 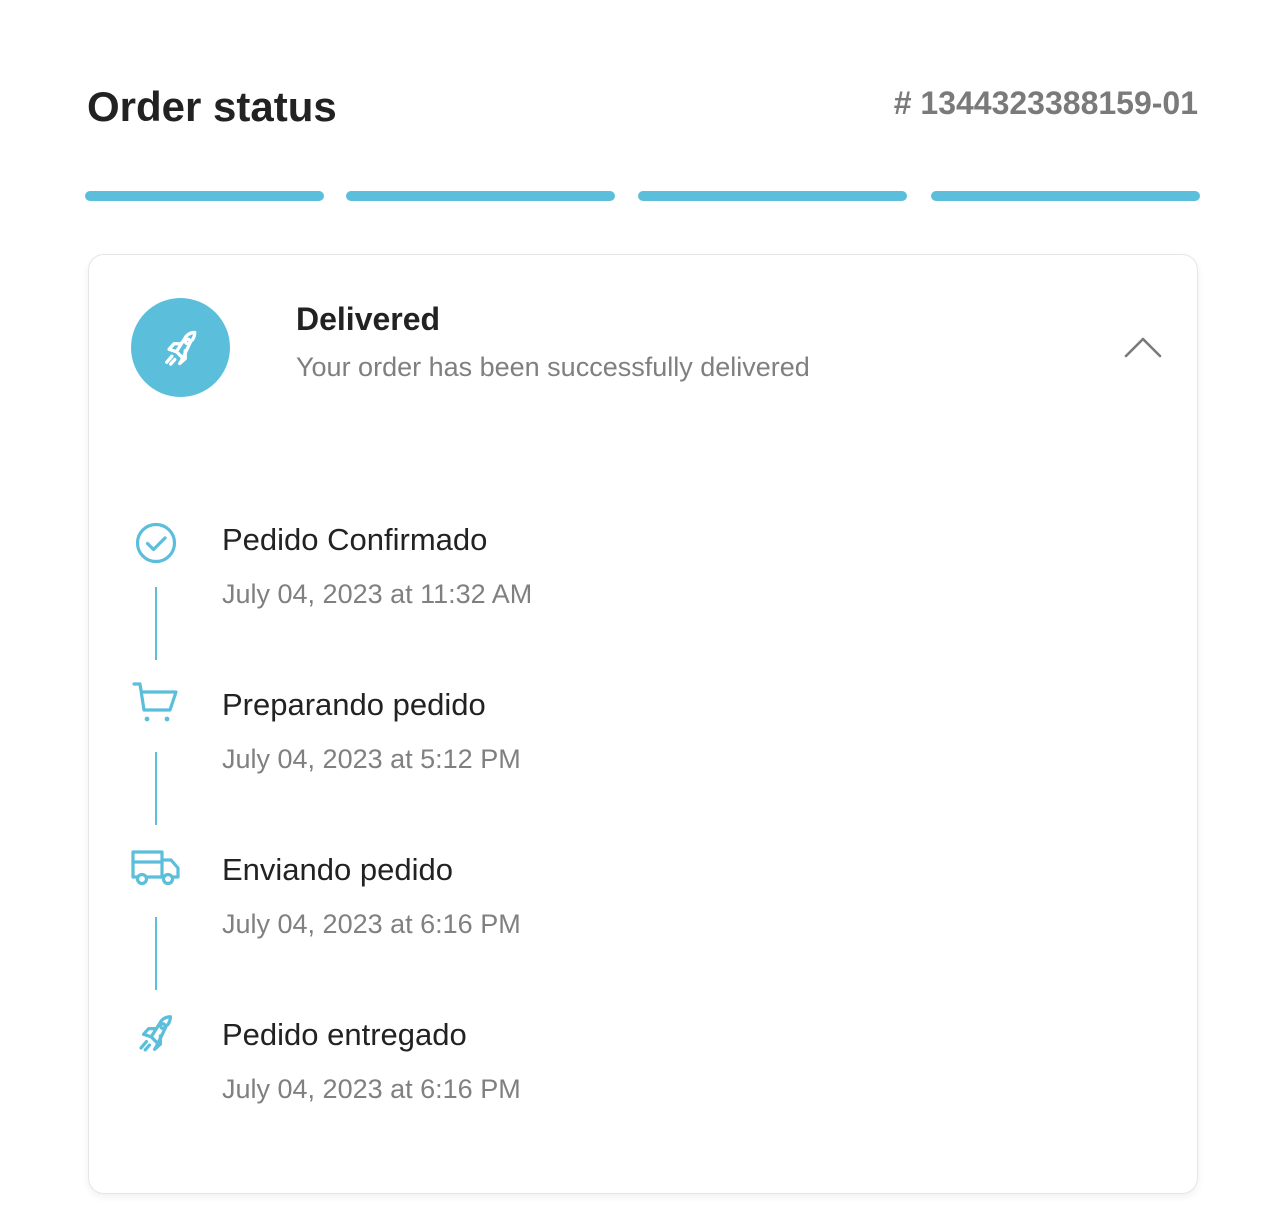 I want to click on step-label: Pedido entregado, so click(x=344, y=1034).